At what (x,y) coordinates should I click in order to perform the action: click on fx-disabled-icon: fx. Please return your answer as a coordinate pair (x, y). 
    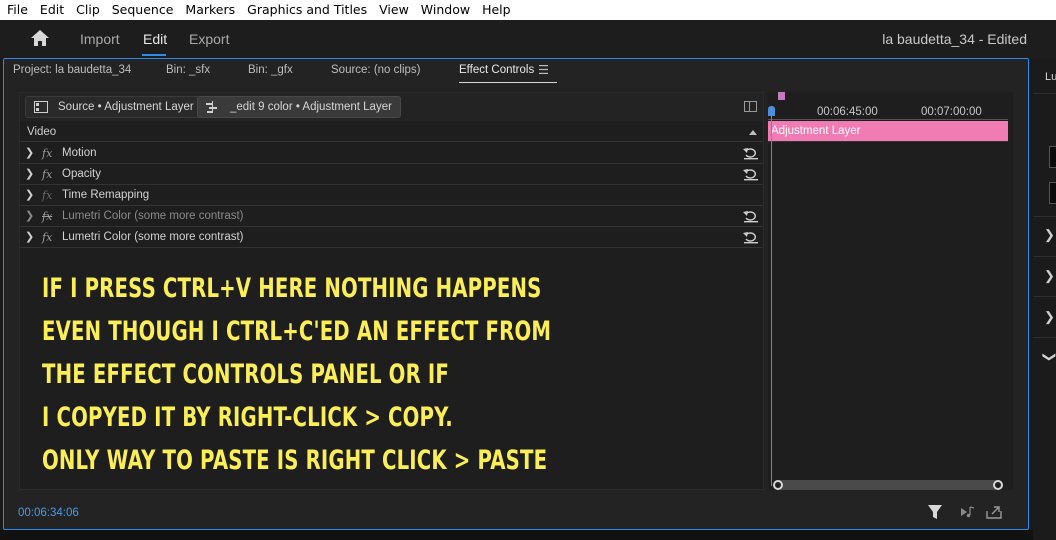
    Looking at the image, I should click on (47, 216).